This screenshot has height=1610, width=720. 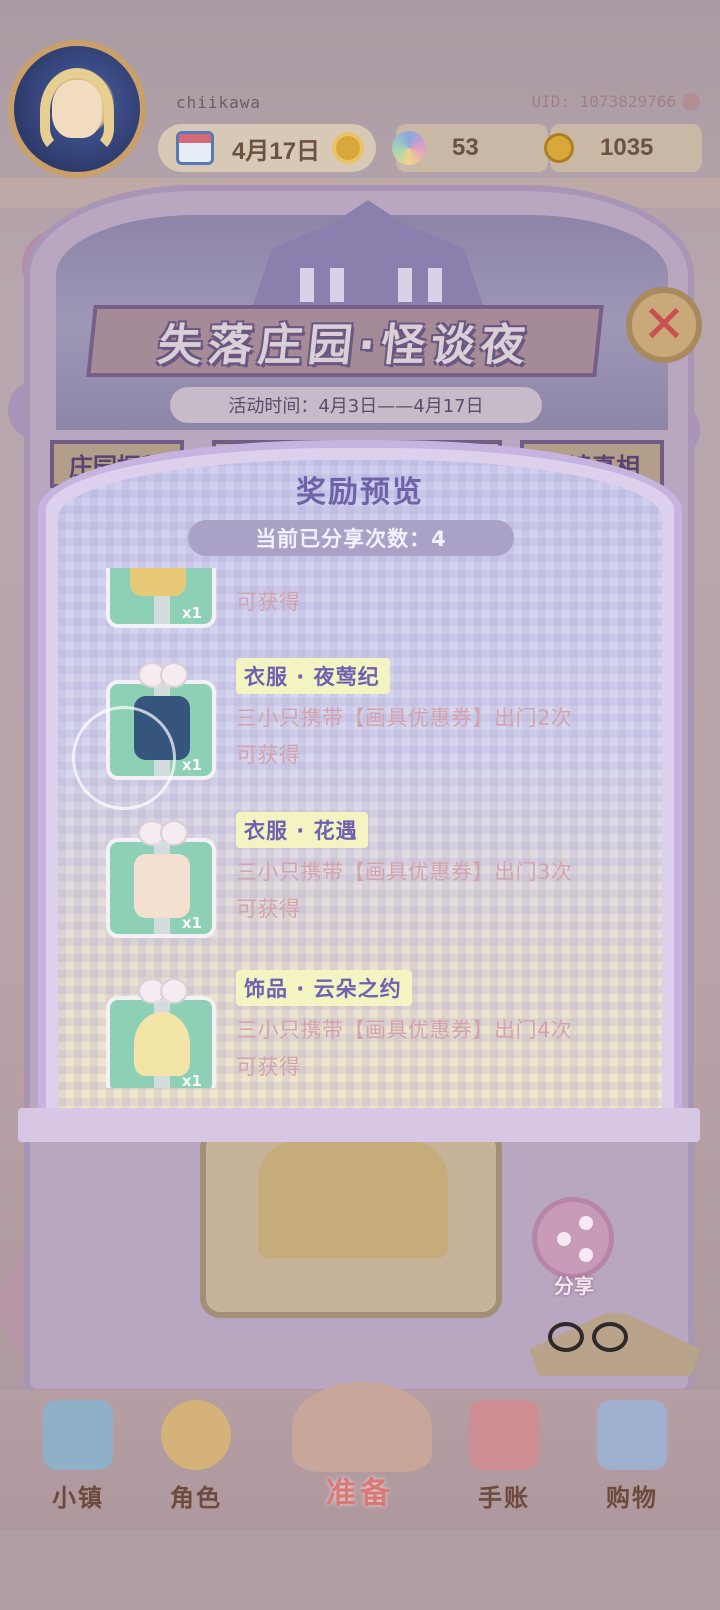 What do you see at coordinates (276, 151) in the screenshot?
I see `date-text: 4月17日` at bounding box center [276, 151].